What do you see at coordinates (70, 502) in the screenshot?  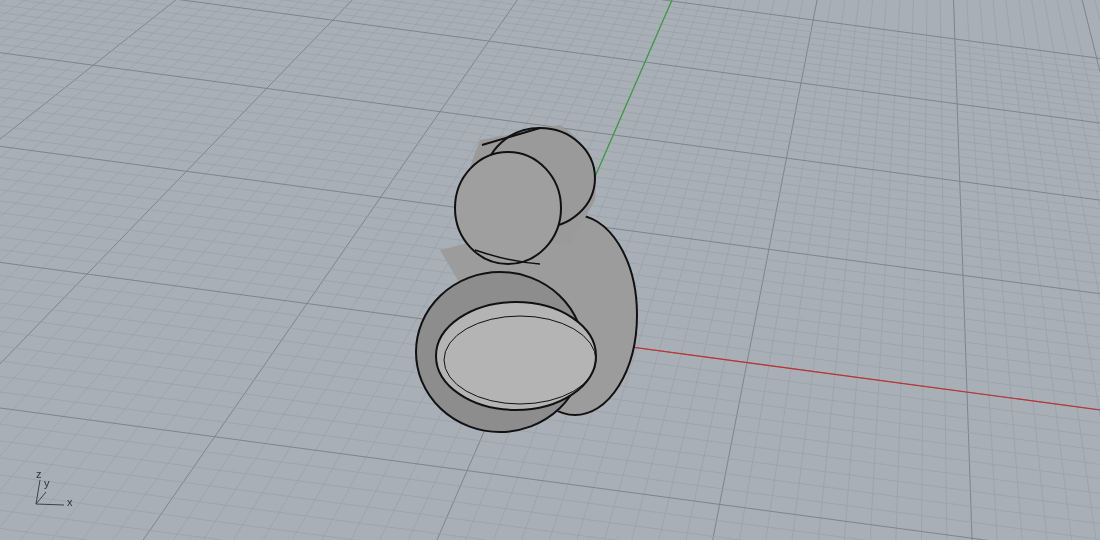 I see `axis-label: x` at bounding box center [70, 502].